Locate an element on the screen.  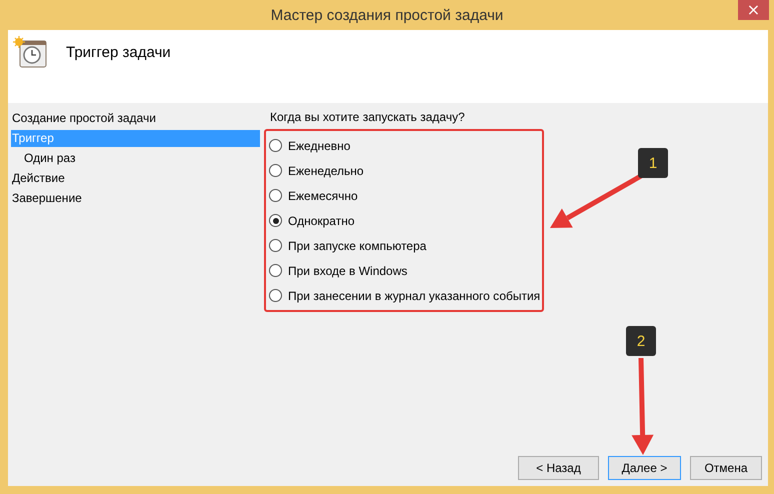
wizard-step: Один раз is located at coordinates (134, 158).